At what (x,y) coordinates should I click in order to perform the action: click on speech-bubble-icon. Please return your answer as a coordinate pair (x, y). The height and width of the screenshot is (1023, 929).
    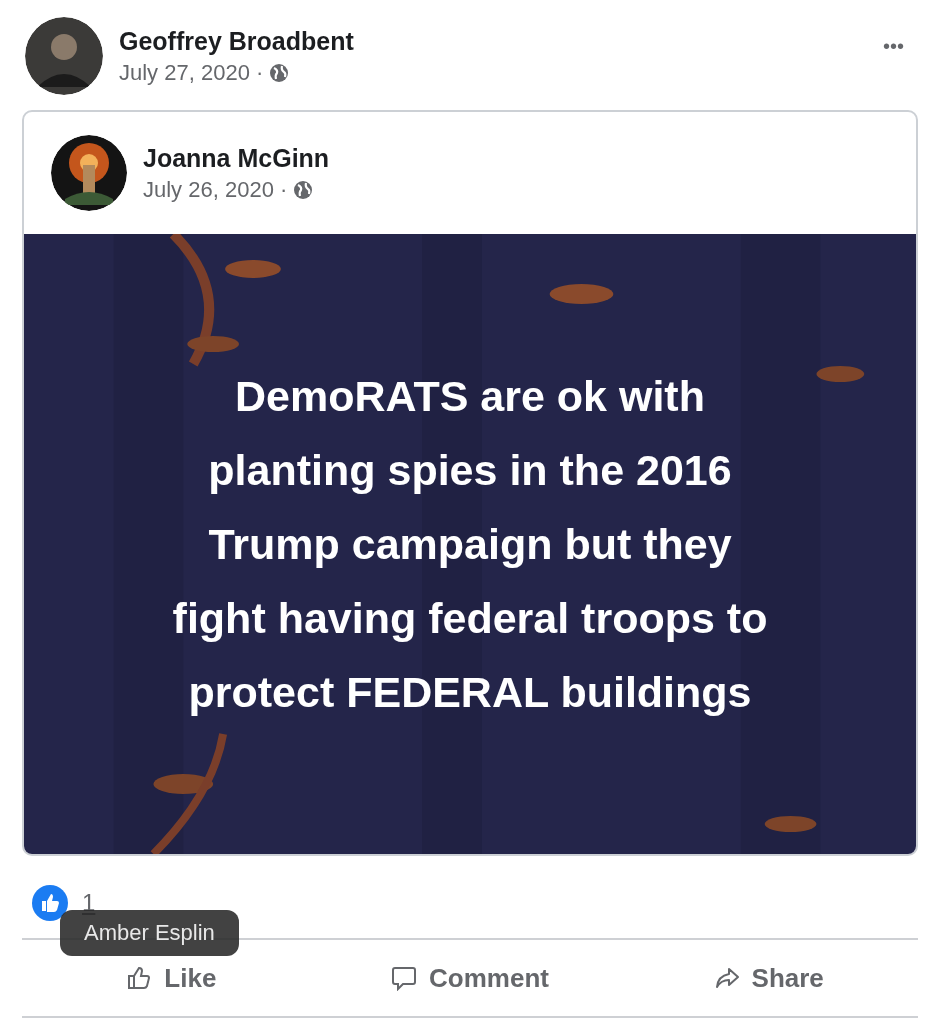
    Looking at the image, I should click on (404, 978).